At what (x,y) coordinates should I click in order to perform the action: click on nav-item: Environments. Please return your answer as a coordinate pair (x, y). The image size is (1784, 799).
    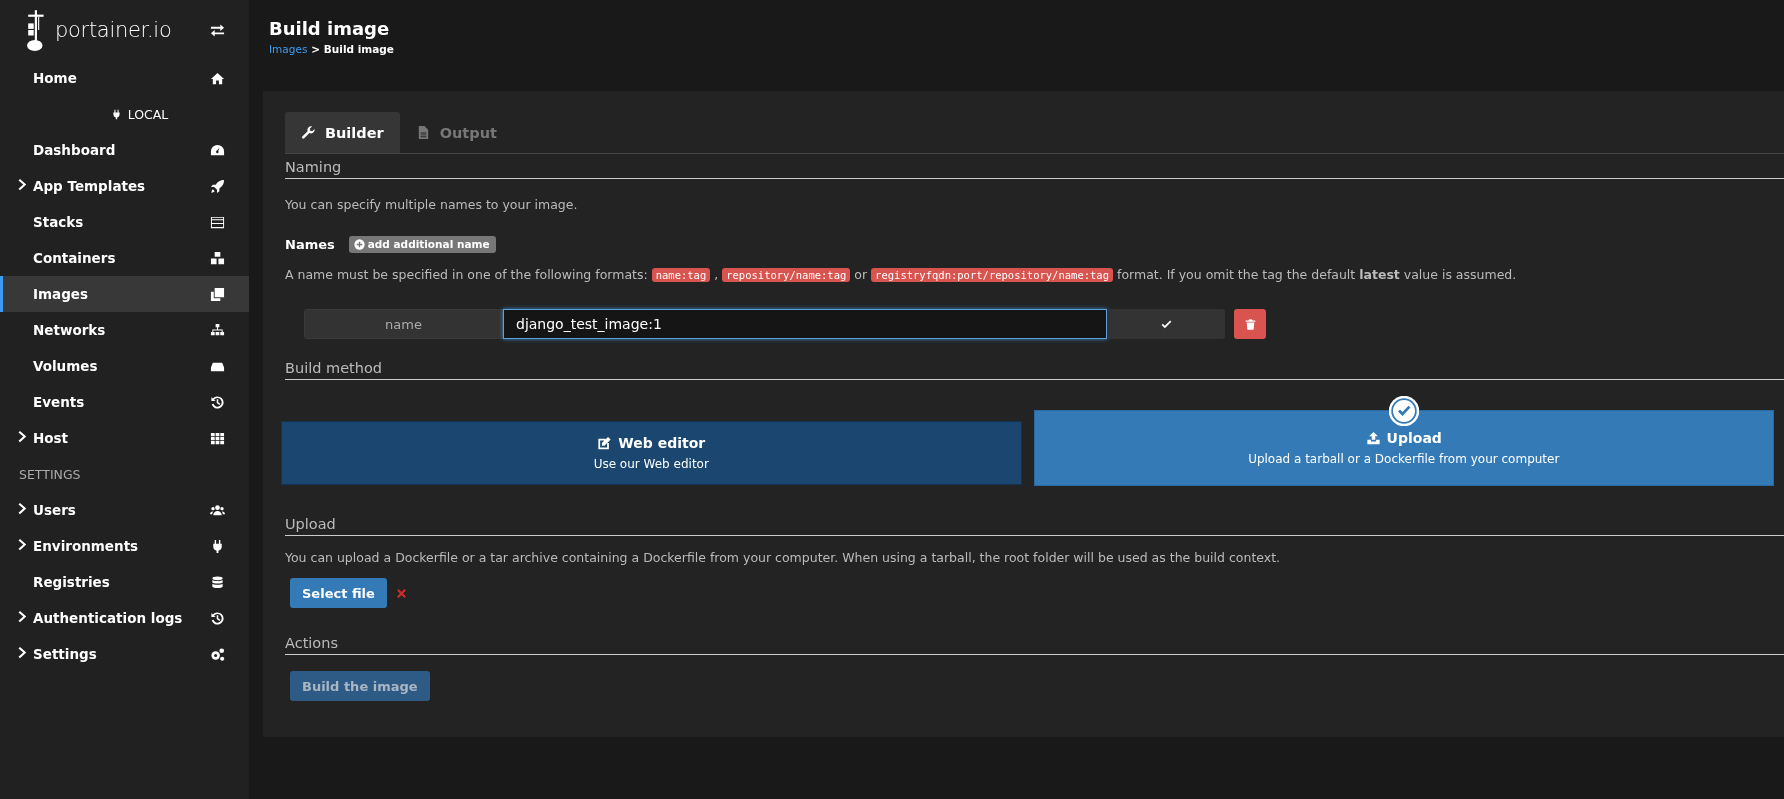
    Looking at the image, I should click on (124, 546).